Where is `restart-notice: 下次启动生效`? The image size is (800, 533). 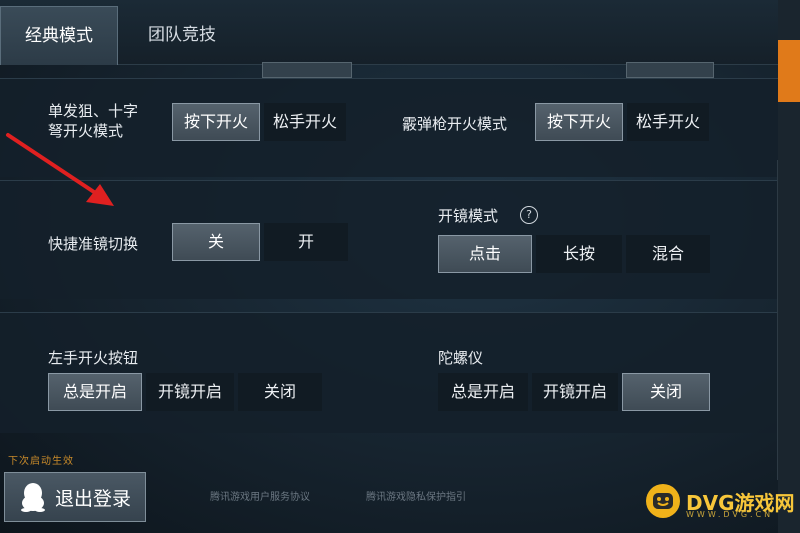
restart-notice: 下次启动生效 is located at coordinates (41, 461).